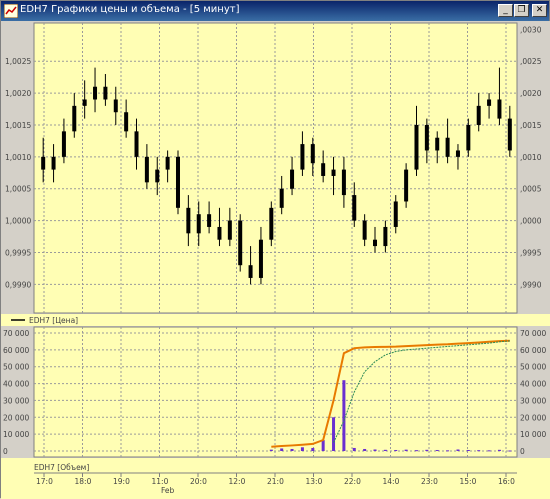 The width and height of the screenshot is (550, 499). What do you see at coordinates (11, 11) in the screenshot?
I see `chart-app-icon` at bounding box center [11, 11].